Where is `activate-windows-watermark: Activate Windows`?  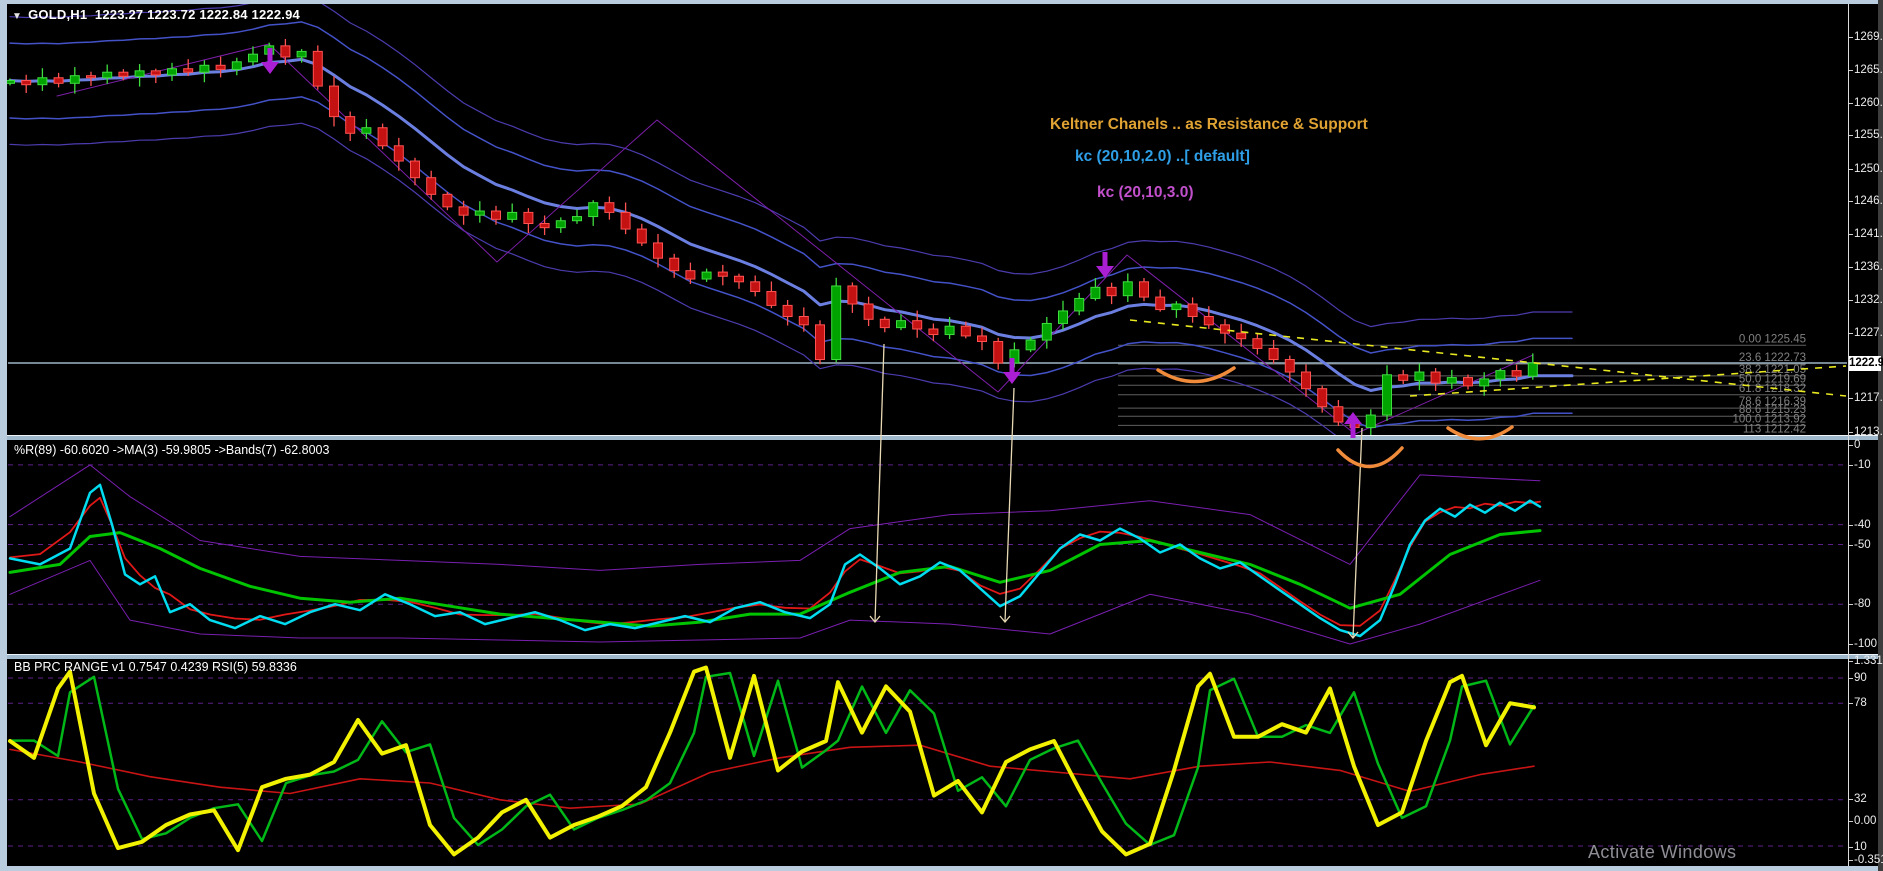
activate-windows-watermark: Activate Windows is located at coordinates (1662, 852).